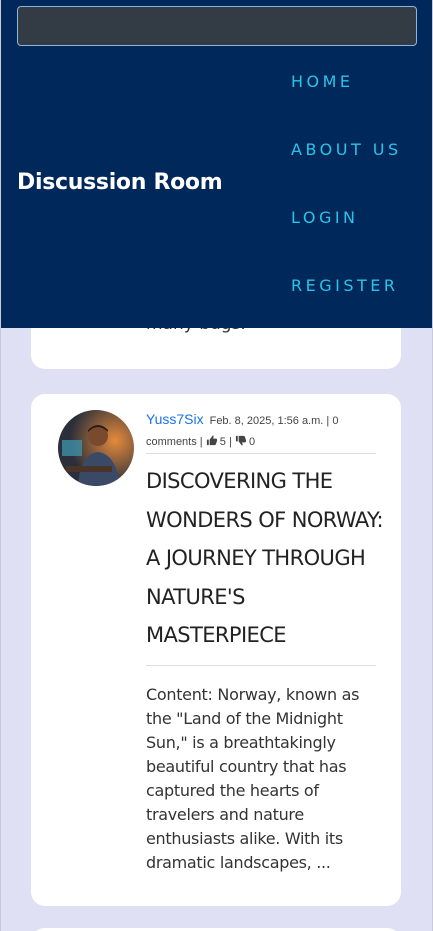 The height and width of the screenshot is (931, 433). What do you see at coordinates (261, 453) in the screenshot?
I see `meta-divider` at bounding box center [261, 453].